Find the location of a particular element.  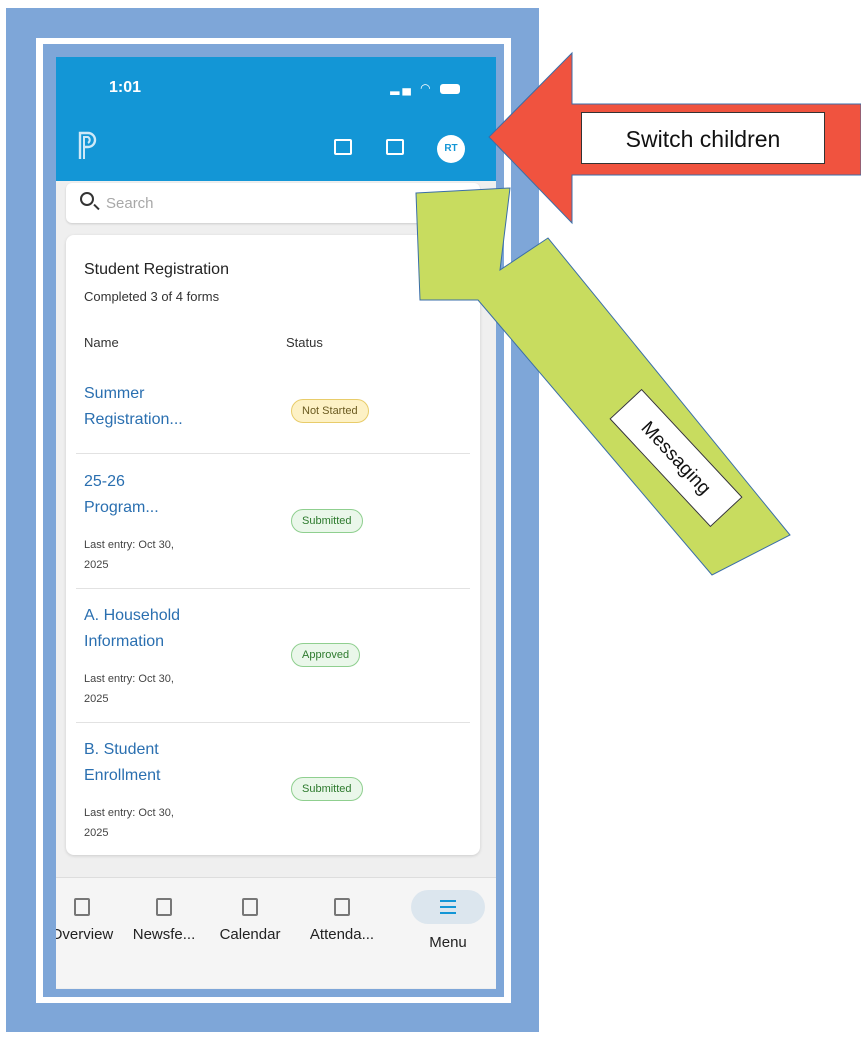

wifi-icon: ◠ is located at coordinates (427, 88).